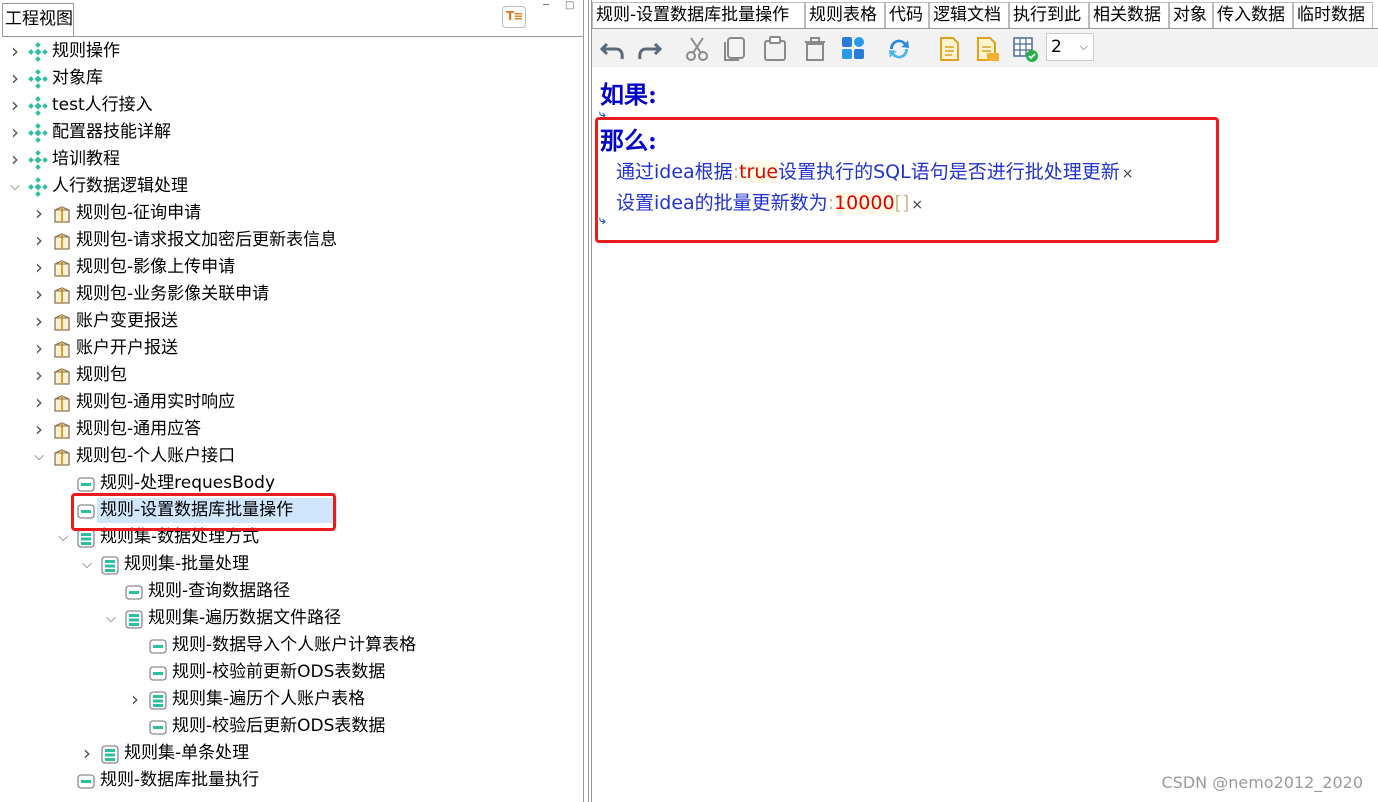 The image size is (1378, 802). I want to click on action-line-1: 通过idea根据:true设置执行的SQL语句是否进行批处理更新 ×, so click(874, 170).